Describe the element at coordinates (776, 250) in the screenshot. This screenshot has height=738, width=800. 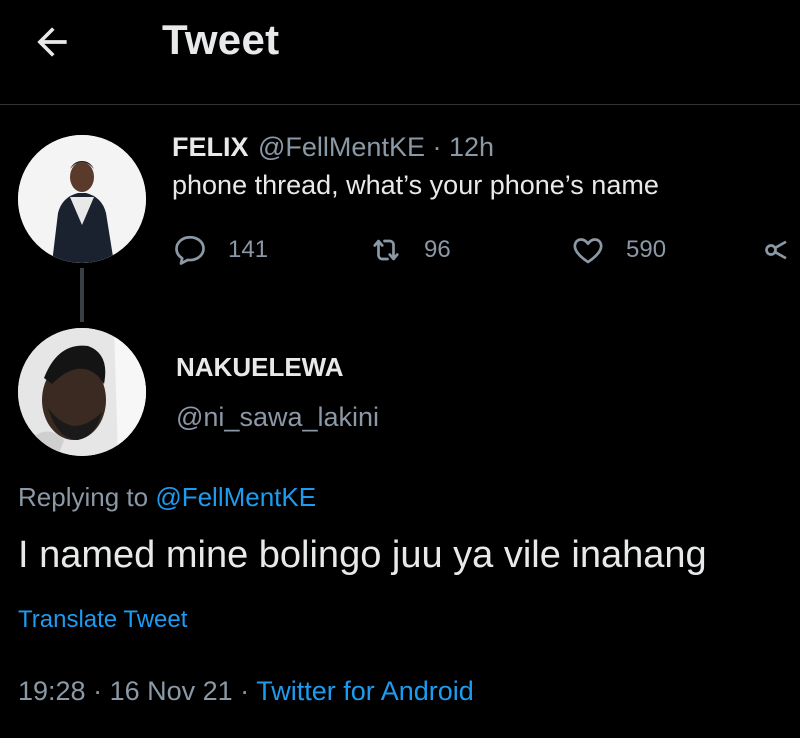
I see `share-icon` at that location.